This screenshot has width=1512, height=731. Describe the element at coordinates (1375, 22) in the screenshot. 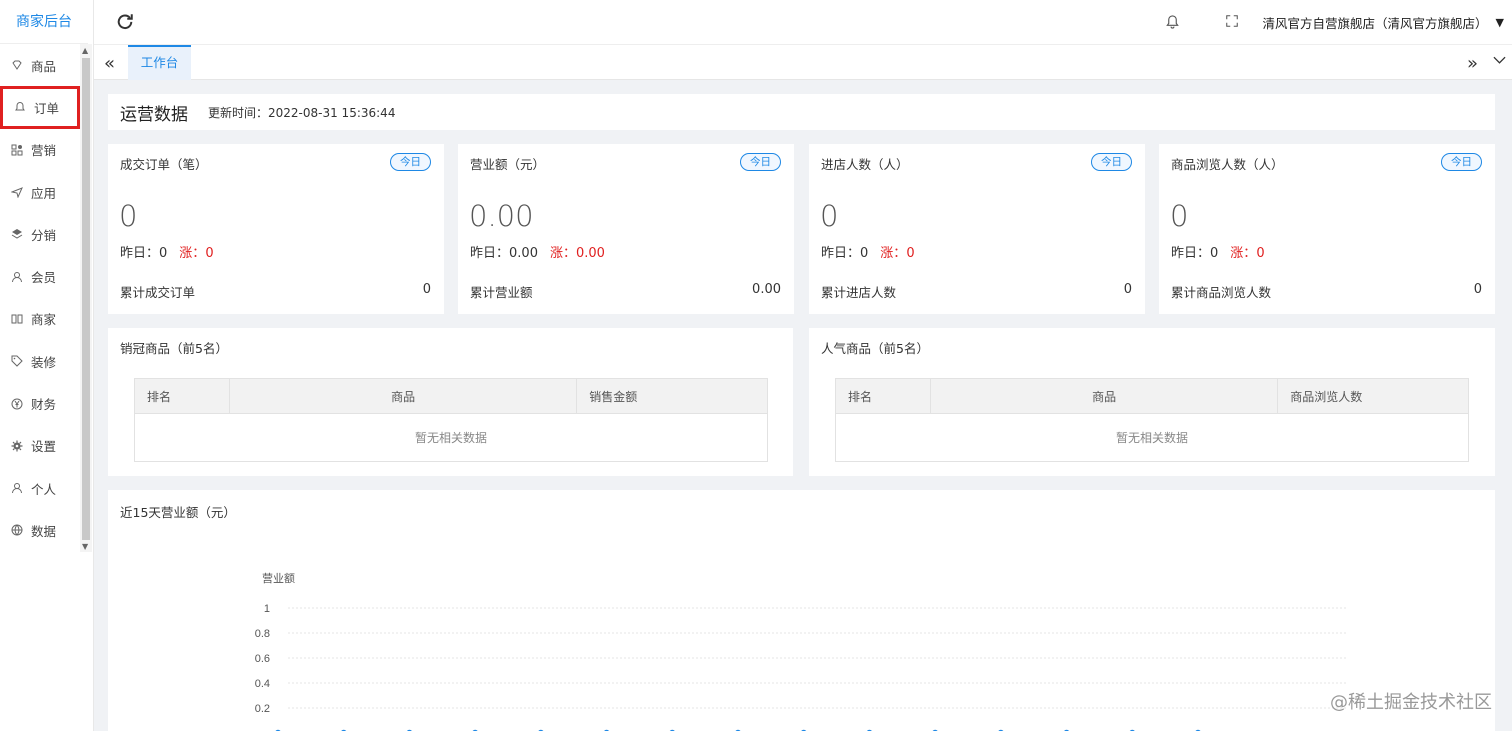

I see `store-name: 清风官方自营旗舰店（清风官方旗舰店）` at that location.